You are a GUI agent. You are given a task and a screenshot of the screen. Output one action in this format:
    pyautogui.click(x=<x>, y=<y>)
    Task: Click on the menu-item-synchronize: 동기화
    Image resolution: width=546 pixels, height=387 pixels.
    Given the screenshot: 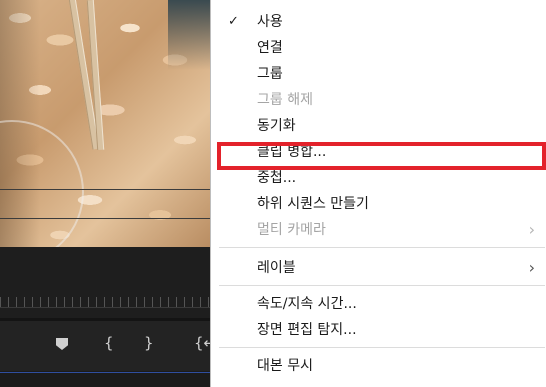 What is the action you would take?
    pyautogui.click(x=378, y=126)
    